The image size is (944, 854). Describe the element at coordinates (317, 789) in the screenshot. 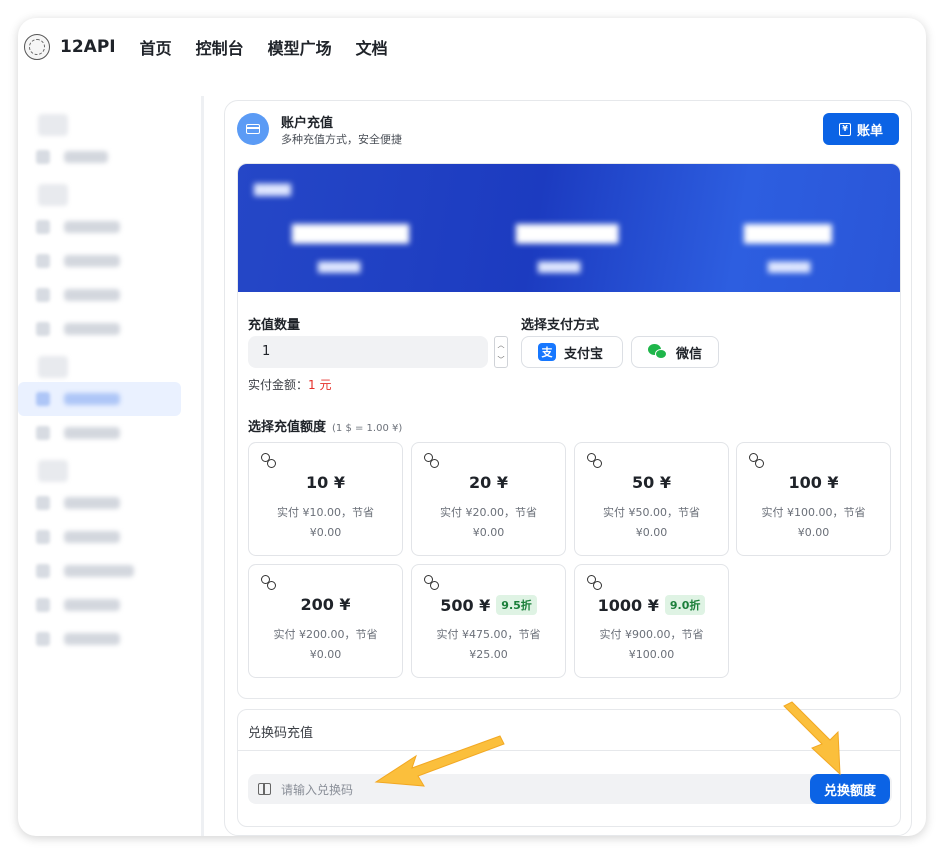

I see `redeem-placeholder: 请输入兑换码` at that location.